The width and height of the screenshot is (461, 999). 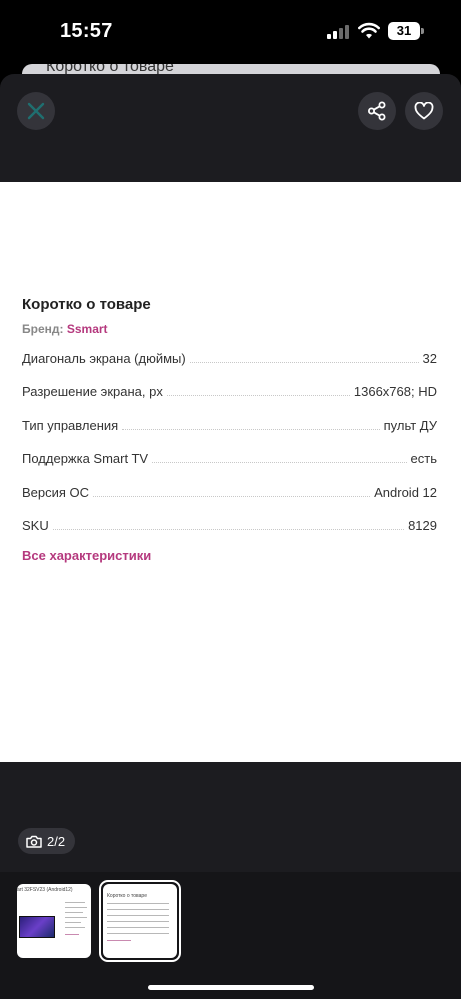 I want to click on heart-icon, so click(x=424, y=111).